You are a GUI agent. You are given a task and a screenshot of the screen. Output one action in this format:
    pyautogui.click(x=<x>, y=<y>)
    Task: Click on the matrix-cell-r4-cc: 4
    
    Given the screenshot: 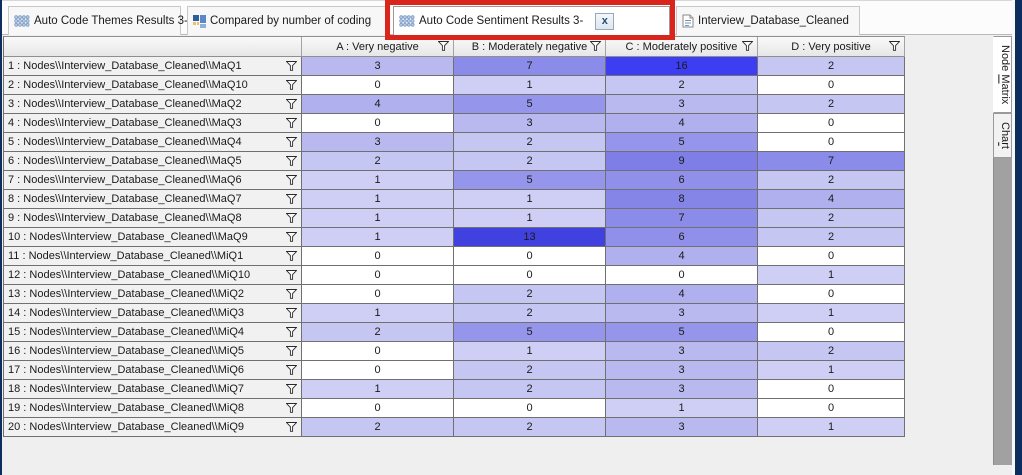 What is the action you would take?
    pyautogui.click(x=682, y=123)
    